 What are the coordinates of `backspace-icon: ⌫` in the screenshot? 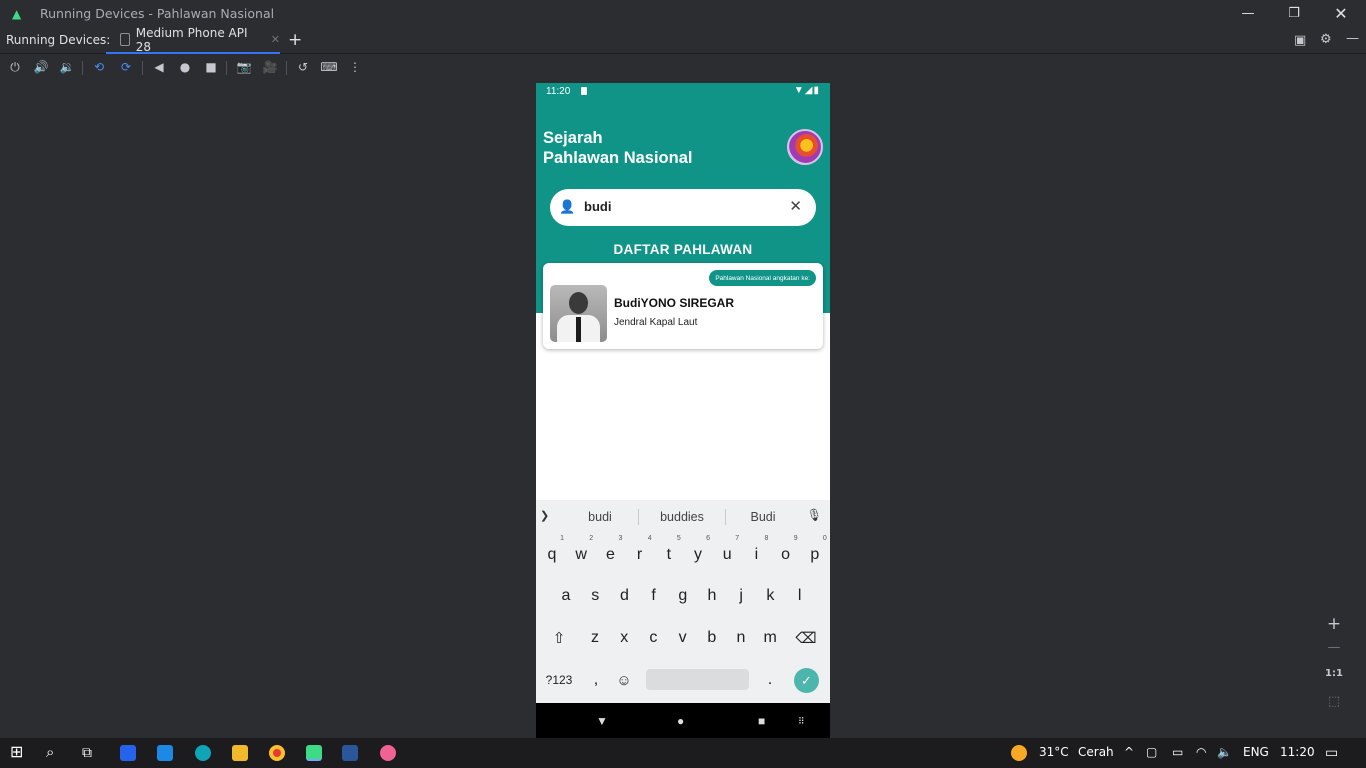 It's located at (806, 638).